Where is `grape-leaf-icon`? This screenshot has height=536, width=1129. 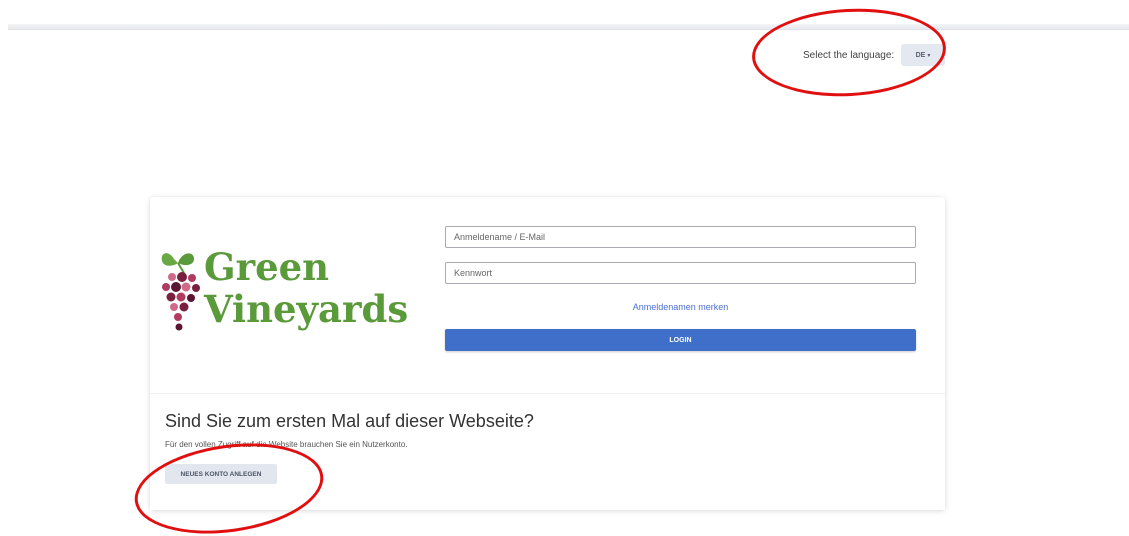 grape-leaf-icon is located at coordinates (180, 292).